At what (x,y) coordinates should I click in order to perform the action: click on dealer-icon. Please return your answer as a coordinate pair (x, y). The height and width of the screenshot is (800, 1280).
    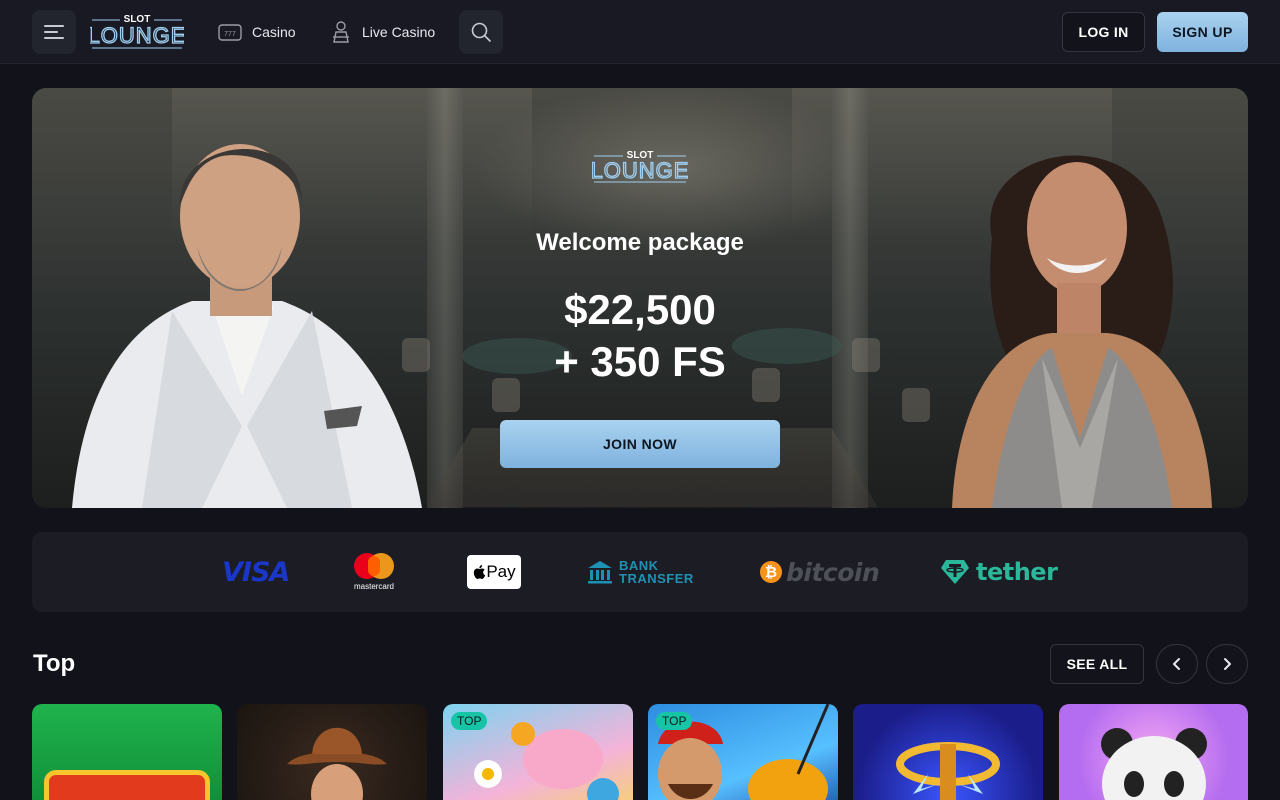
    Looking at the image, I should click on (341, 32).